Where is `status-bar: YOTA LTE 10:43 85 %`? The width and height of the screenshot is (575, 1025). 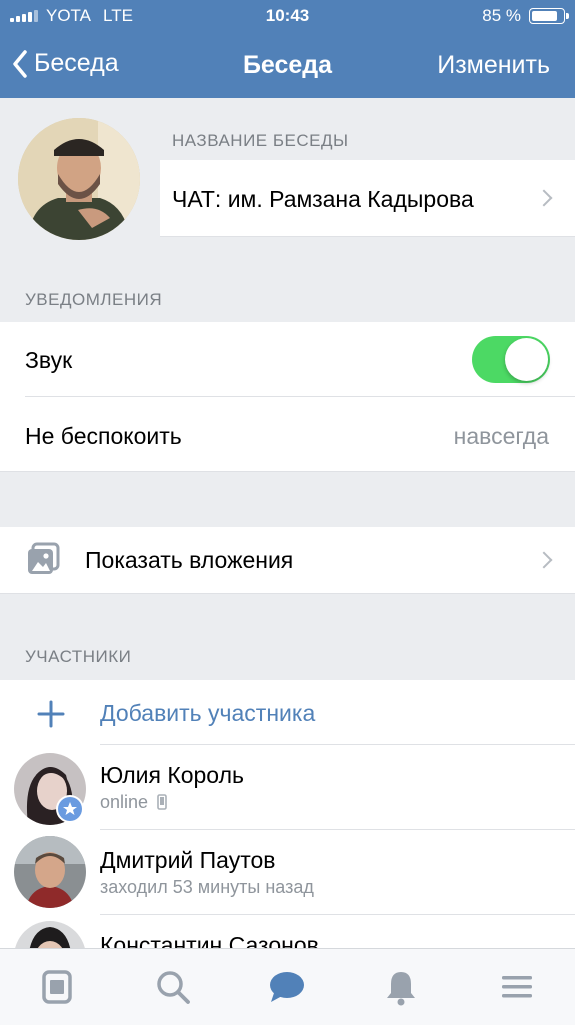 status-bar: YOTA LTE 10:43 85 % is located at coordinates (287, 17).